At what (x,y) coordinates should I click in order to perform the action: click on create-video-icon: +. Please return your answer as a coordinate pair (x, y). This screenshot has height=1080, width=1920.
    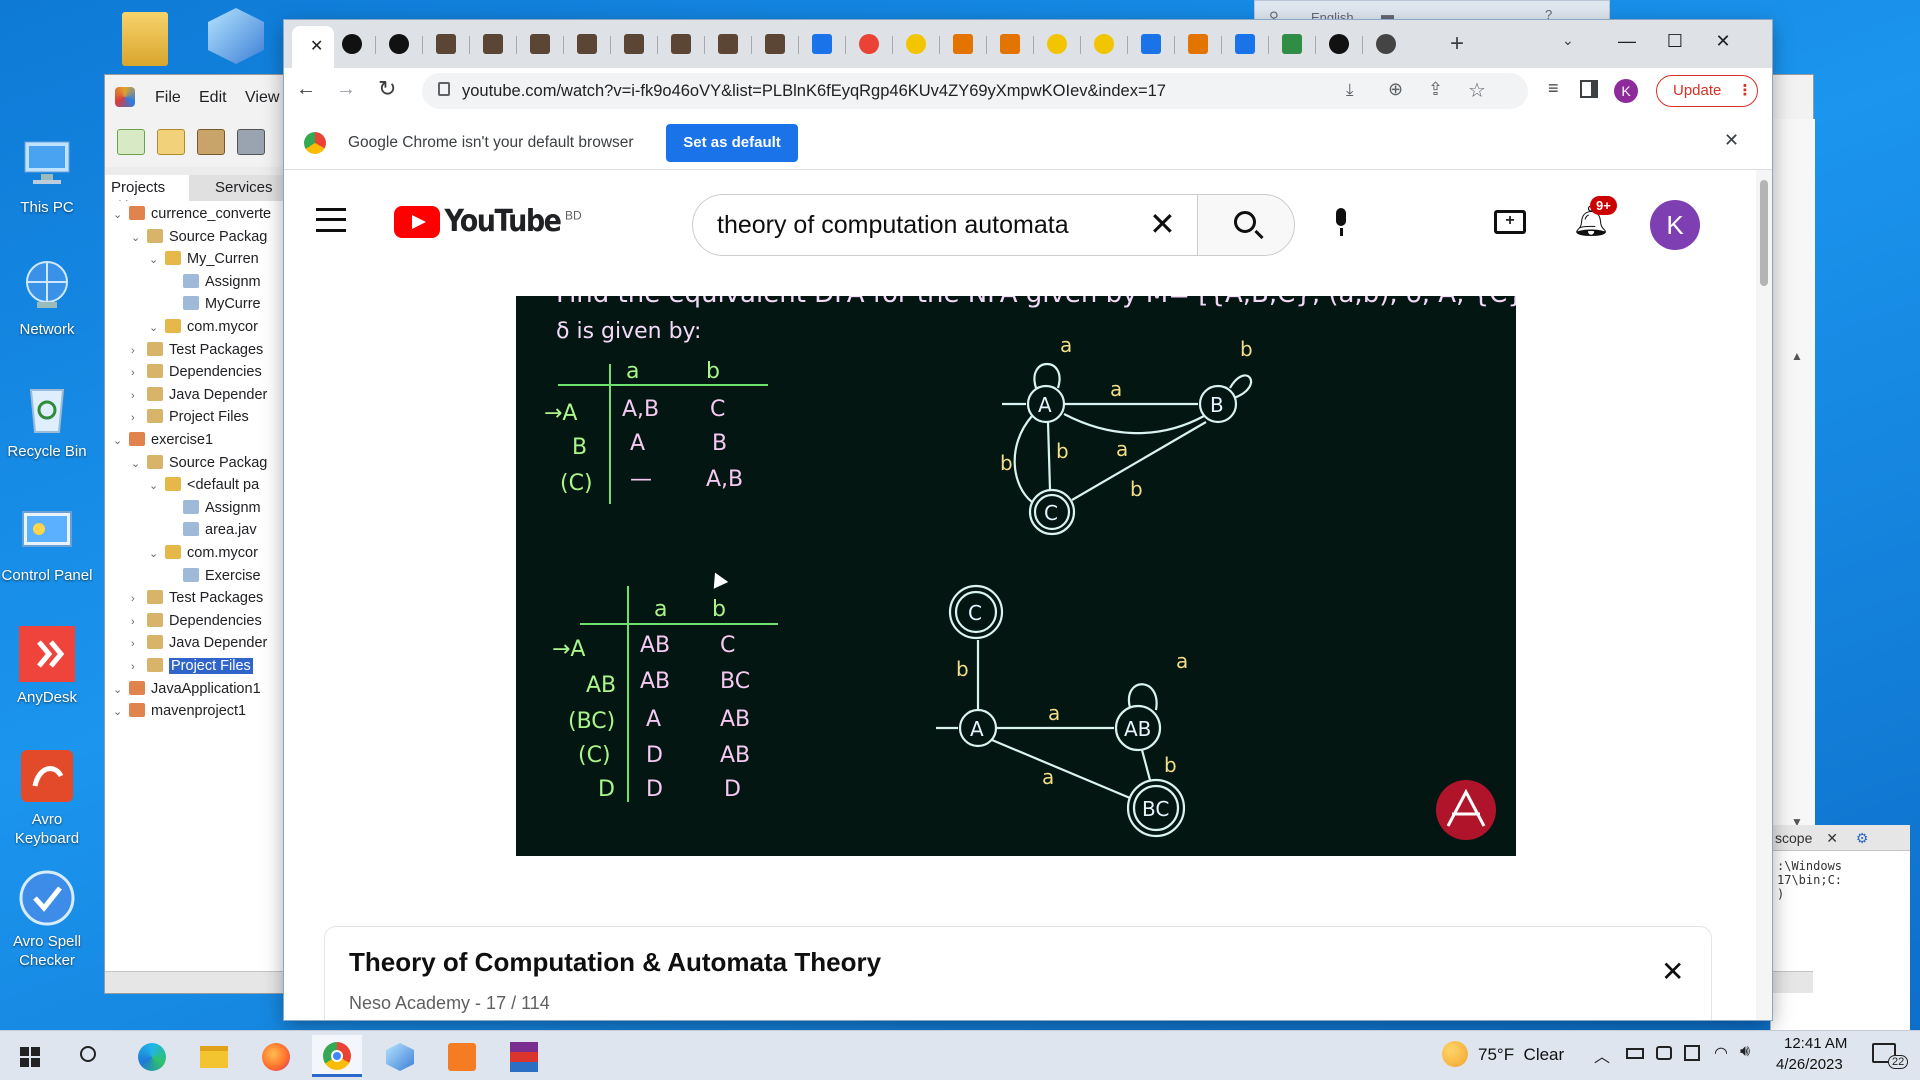
    Looking at the image, I should click on (1510, 222).